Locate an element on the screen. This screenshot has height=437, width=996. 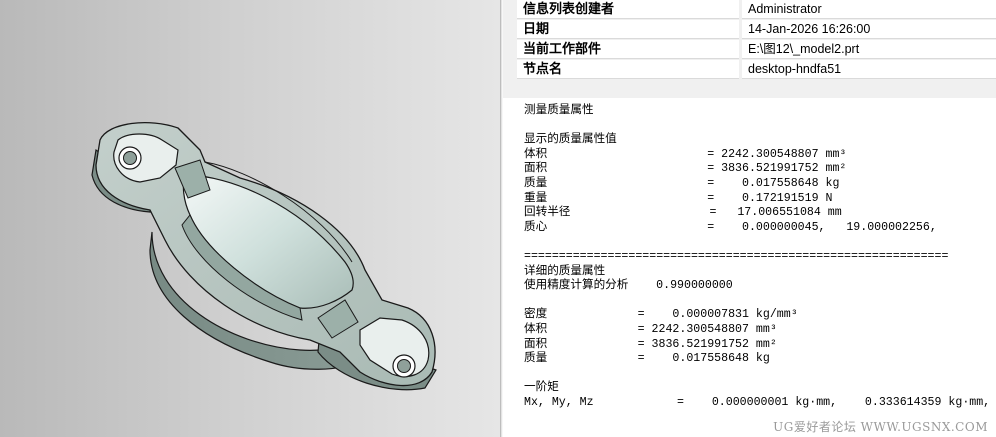
report-line: 使用精度计算的分析 0.990000000 is located at coordinates (628, 286).